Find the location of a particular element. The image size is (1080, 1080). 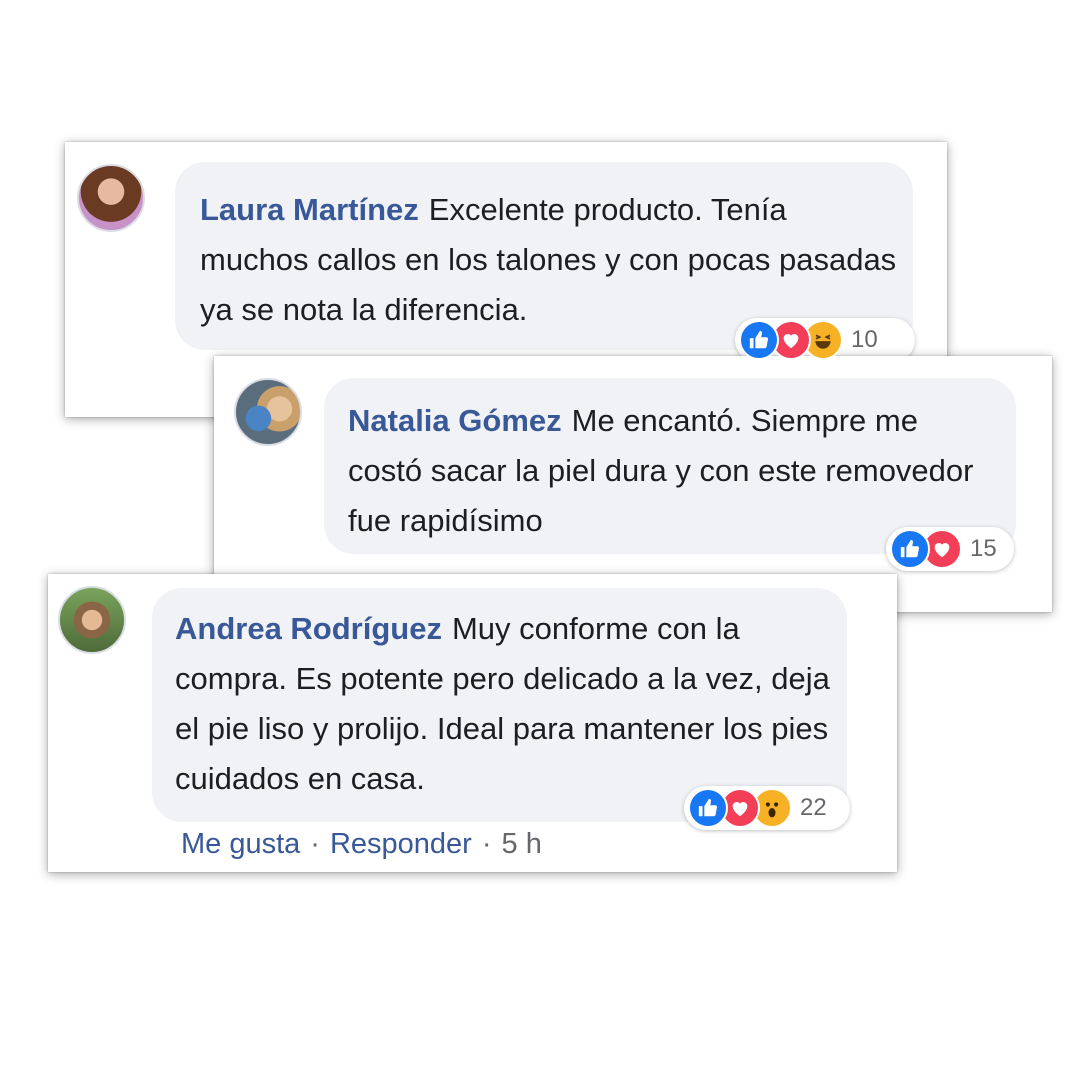

author-name: Laura Martínez is located at coordinates (309, 209).